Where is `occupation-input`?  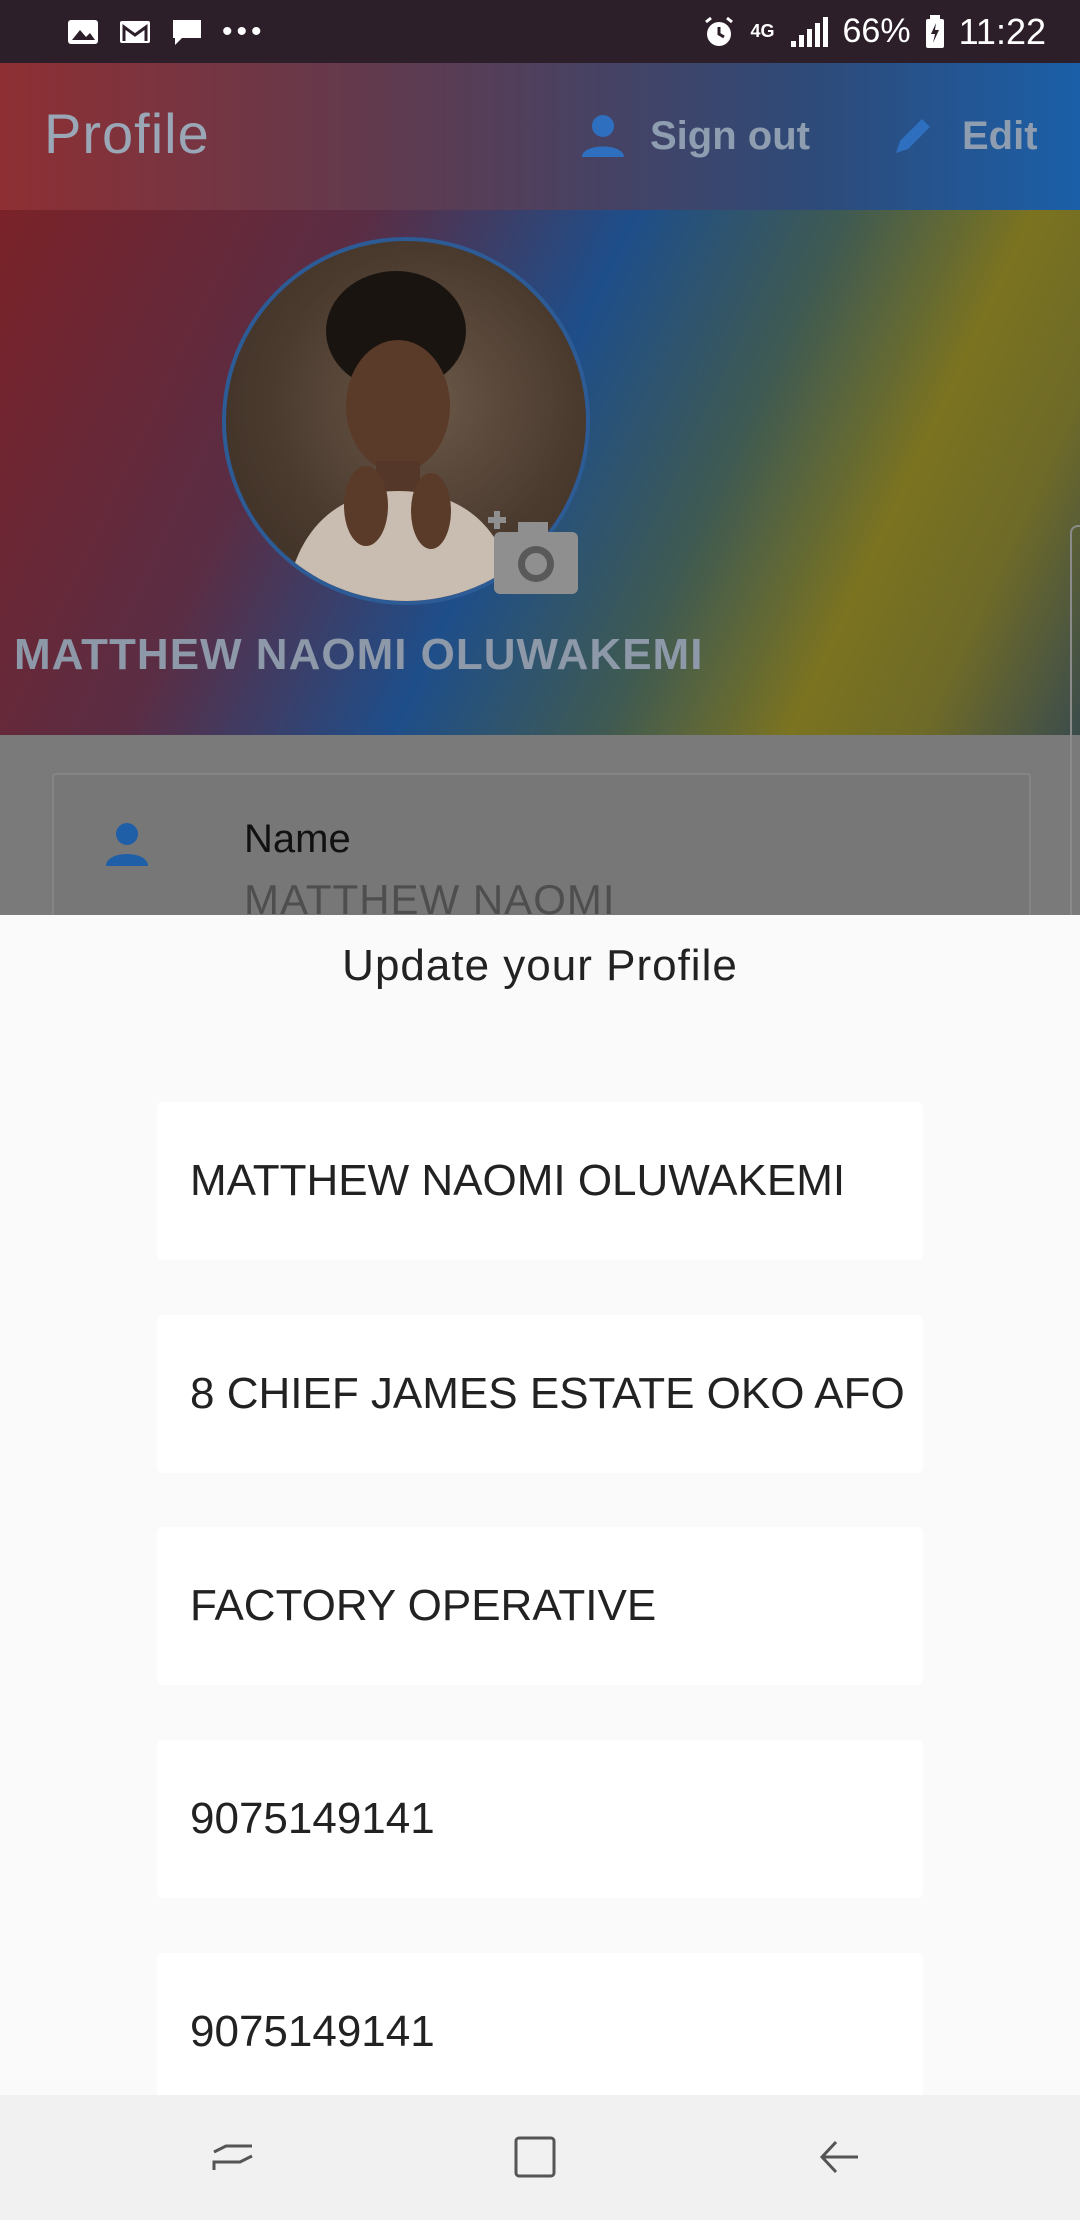 occupation-input is located at coordinates (550, 1606).